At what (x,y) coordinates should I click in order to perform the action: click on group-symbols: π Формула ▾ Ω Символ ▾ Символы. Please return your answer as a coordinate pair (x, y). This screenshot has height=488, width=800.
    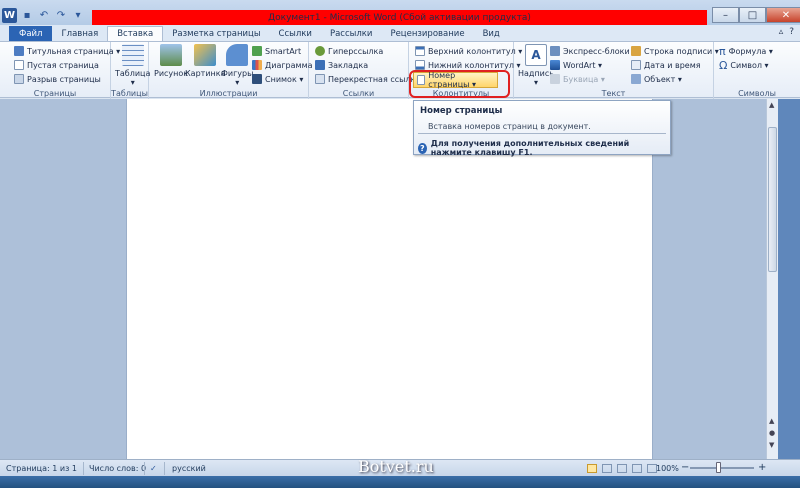
    Looking at the image, I should click on (757, 70).